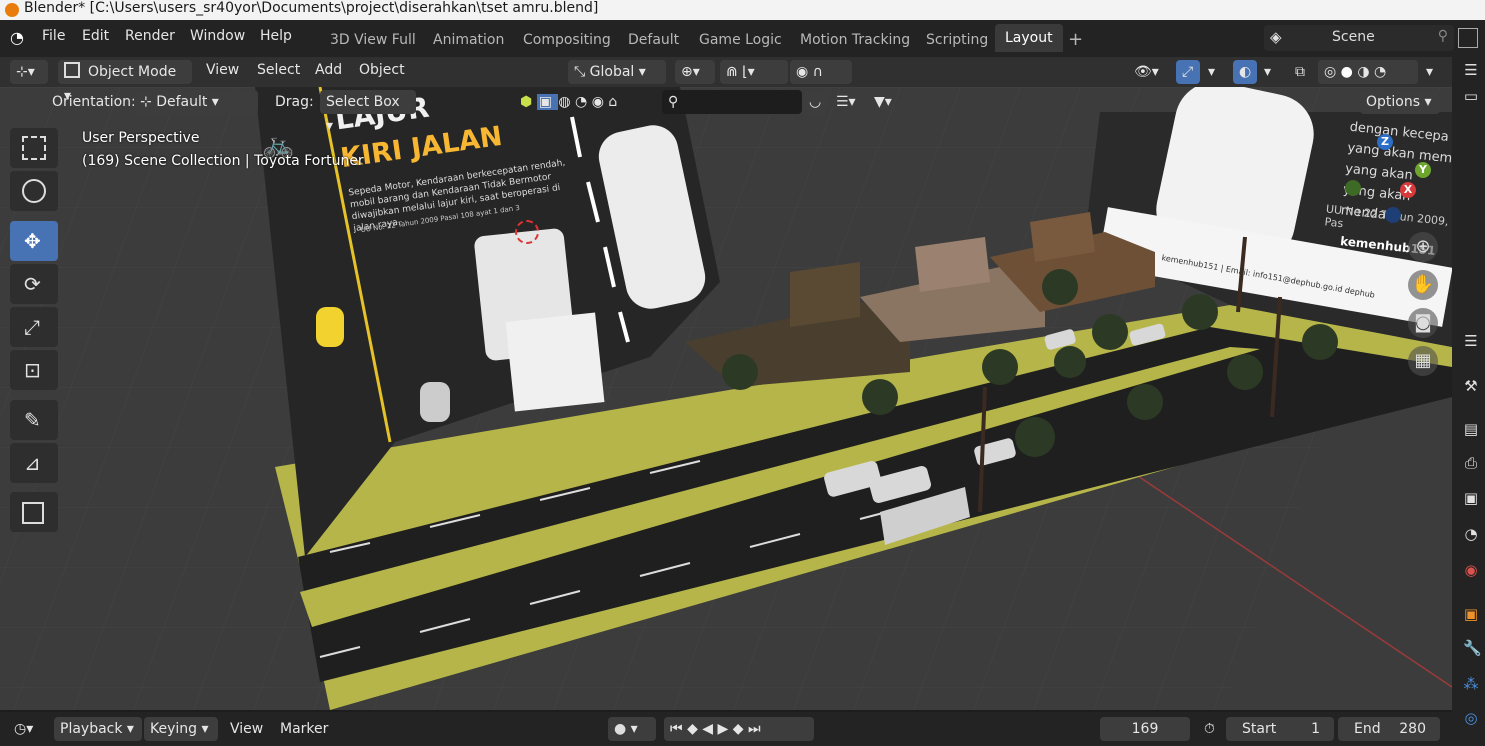 This screenshot has width=1485, height=746. What do you see at coordinates (1423, 170) in the screenshot?
I see `gizmo-y-axis: Y` at bounding box center [1423, 170].